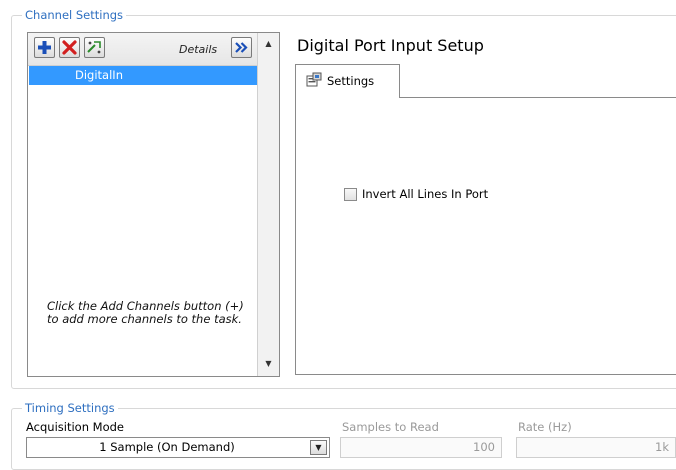 This screenshot has height=470, width=676. I want to click on acquisition-mode-label: Acquisition Mode, so click(75, 427).